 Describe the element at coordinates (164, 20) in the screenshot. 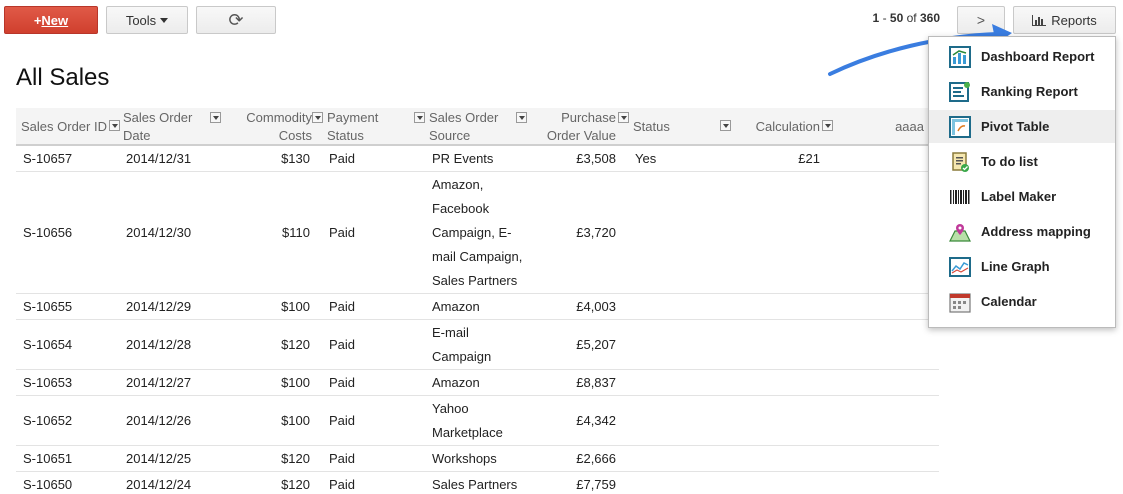

I see `caret-down-icon` at that location.